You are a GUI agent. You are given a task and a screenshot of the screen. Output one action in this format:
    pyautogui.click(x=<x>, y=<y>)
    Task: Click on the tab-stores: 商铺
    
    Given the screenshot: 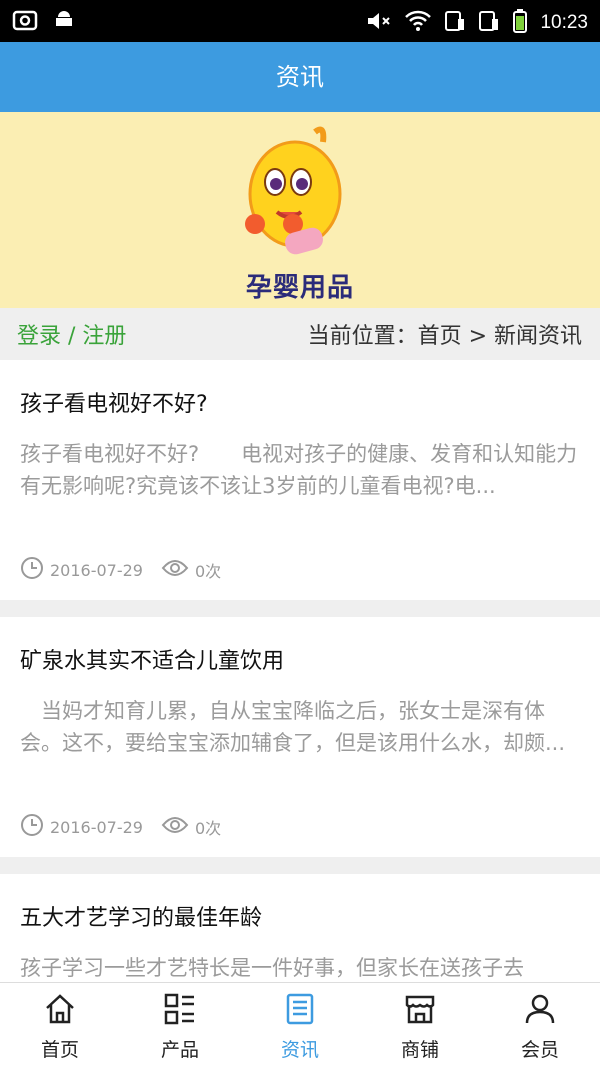 What is the action you would take?
    pyautogui.click(x=420, y=1025)
    